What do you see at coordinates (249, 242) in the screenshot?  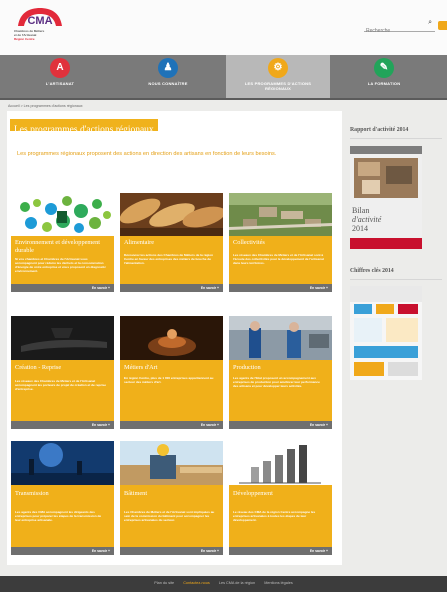 I see `card-title: Collectivités` at bounding box center [249, 242].